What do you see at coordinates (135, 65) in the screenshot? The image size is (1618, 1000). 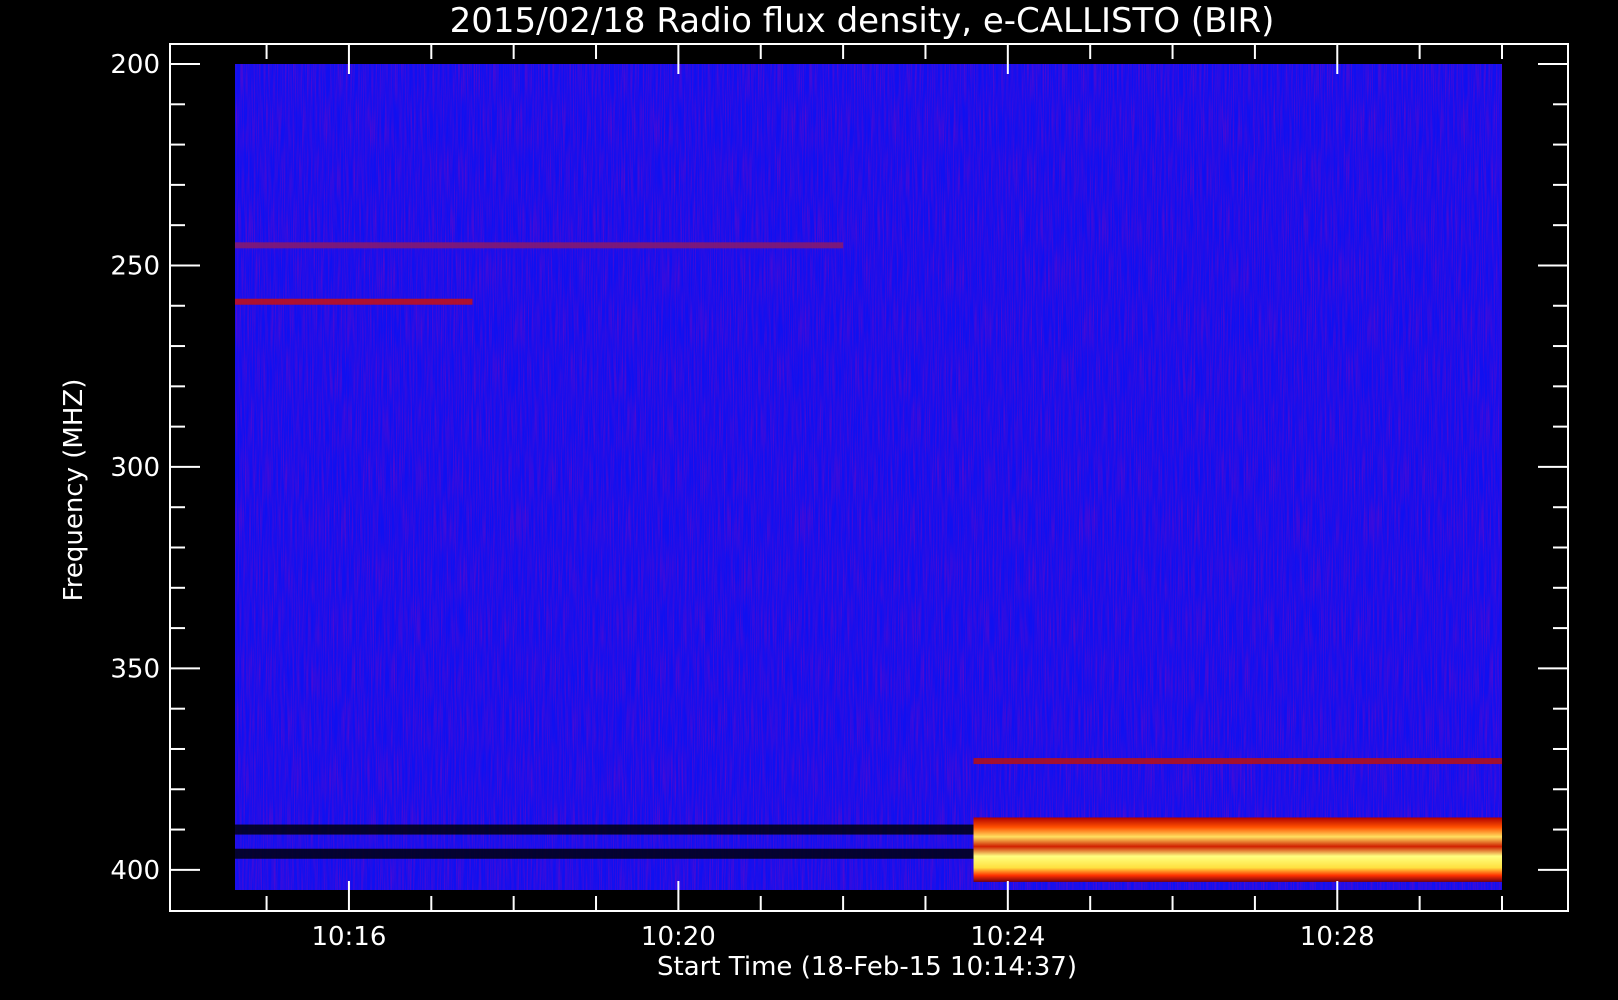 I see `y-tick-label: 200` at bounding box center [135, 65].